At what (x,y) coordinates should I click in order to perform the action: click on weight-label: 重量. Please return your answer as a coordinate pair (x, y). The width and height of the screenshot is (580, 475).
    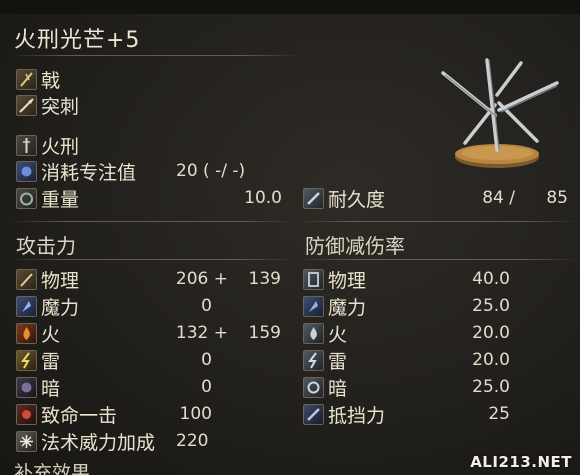
    Looking at the image, I should click on (60, 199).